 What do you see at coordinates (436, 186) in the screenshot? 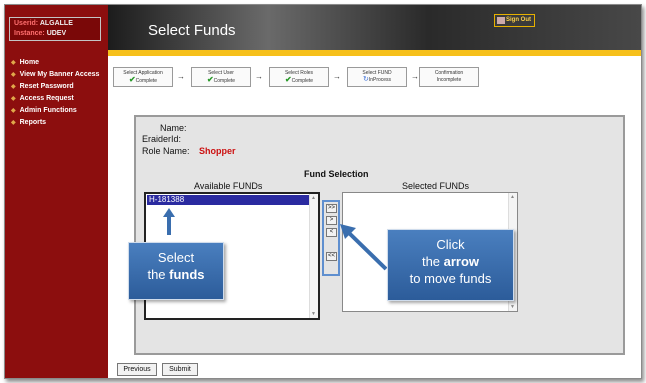
I see `selected-funds-label: Selected FUNDs` at bounding box center [436, 186].